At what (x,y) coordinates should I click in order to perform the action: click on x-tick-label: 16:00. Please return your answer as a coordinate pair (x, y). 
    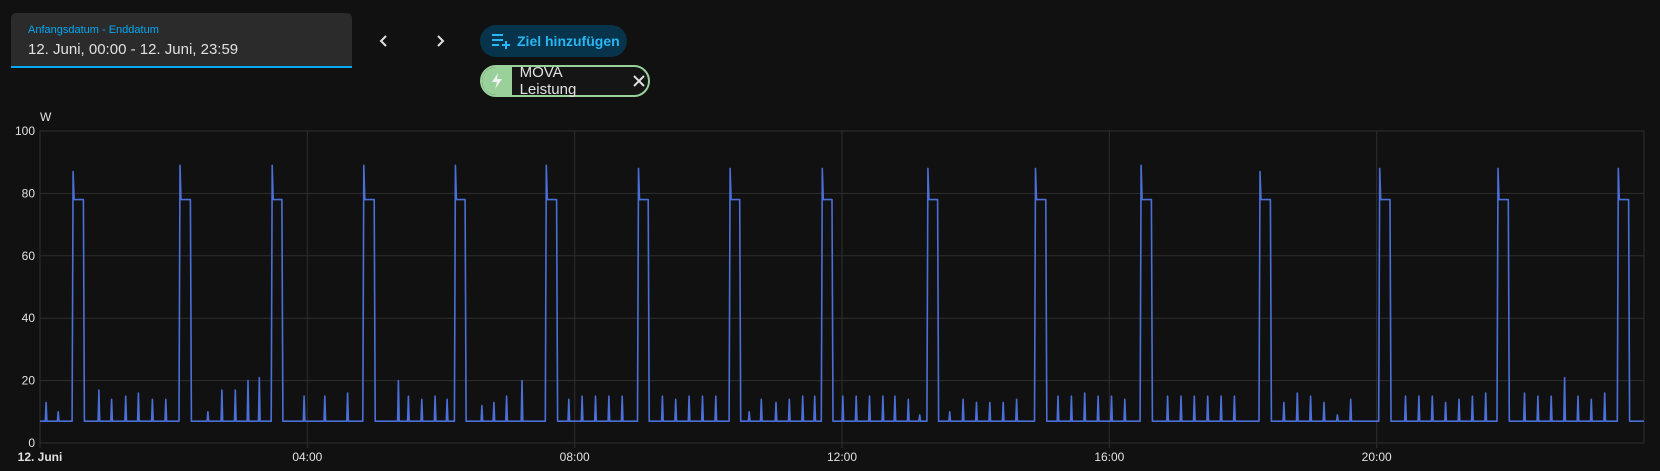
    Looking at the image, I should click on (1109, 457).